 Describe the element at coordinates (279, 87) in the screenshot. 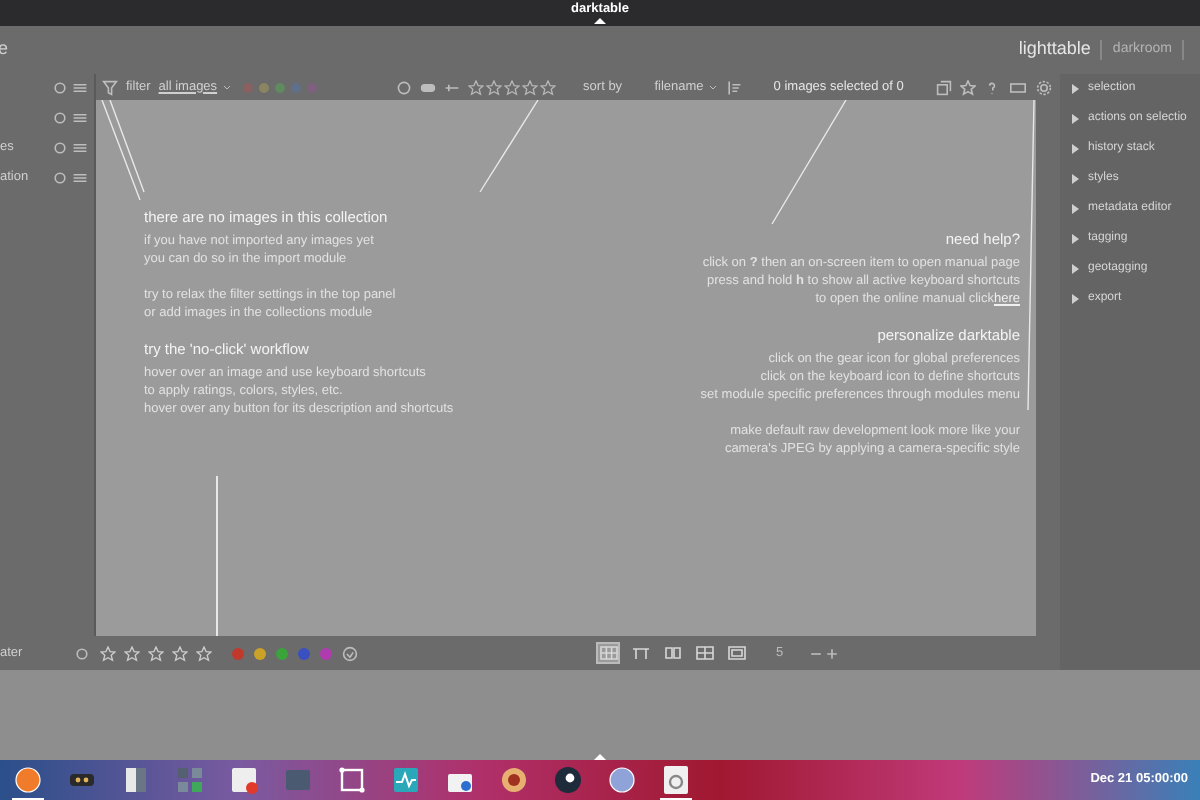

I see `color-filter-icon` at that location.